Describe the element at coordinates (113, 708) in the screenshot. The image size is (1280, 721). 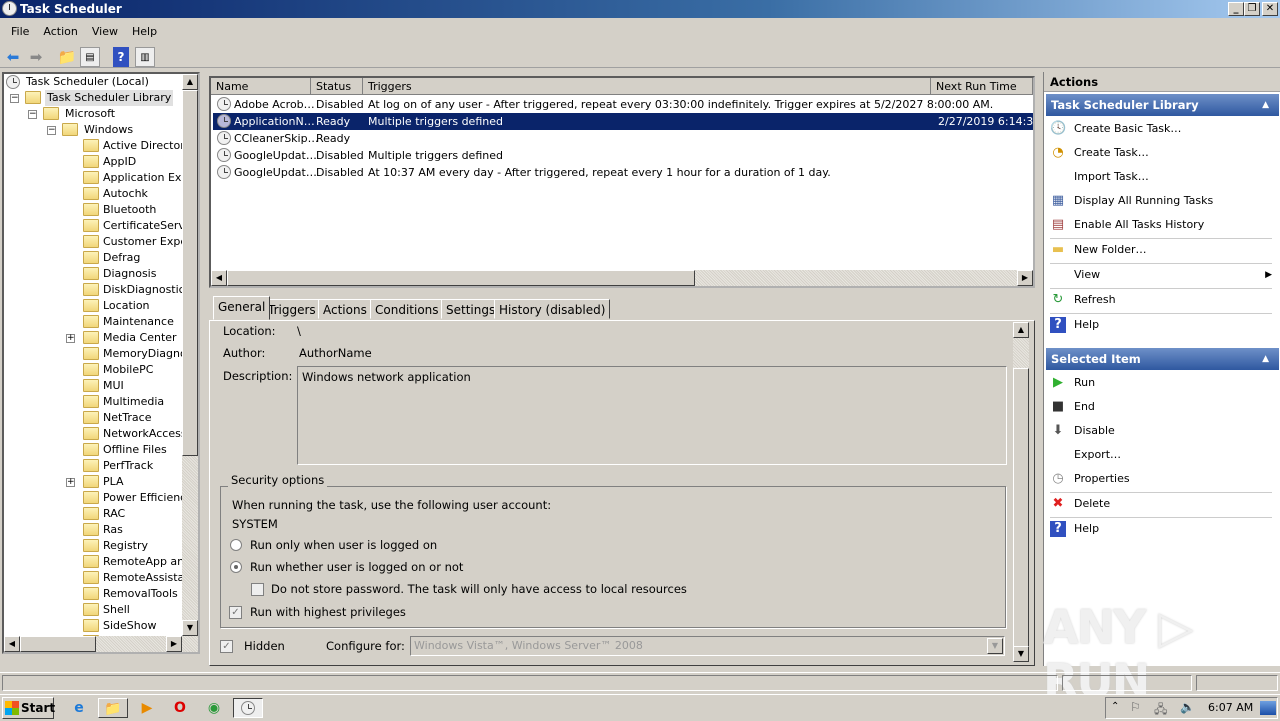
I see `file-explorer-icon: 📁` at that location.